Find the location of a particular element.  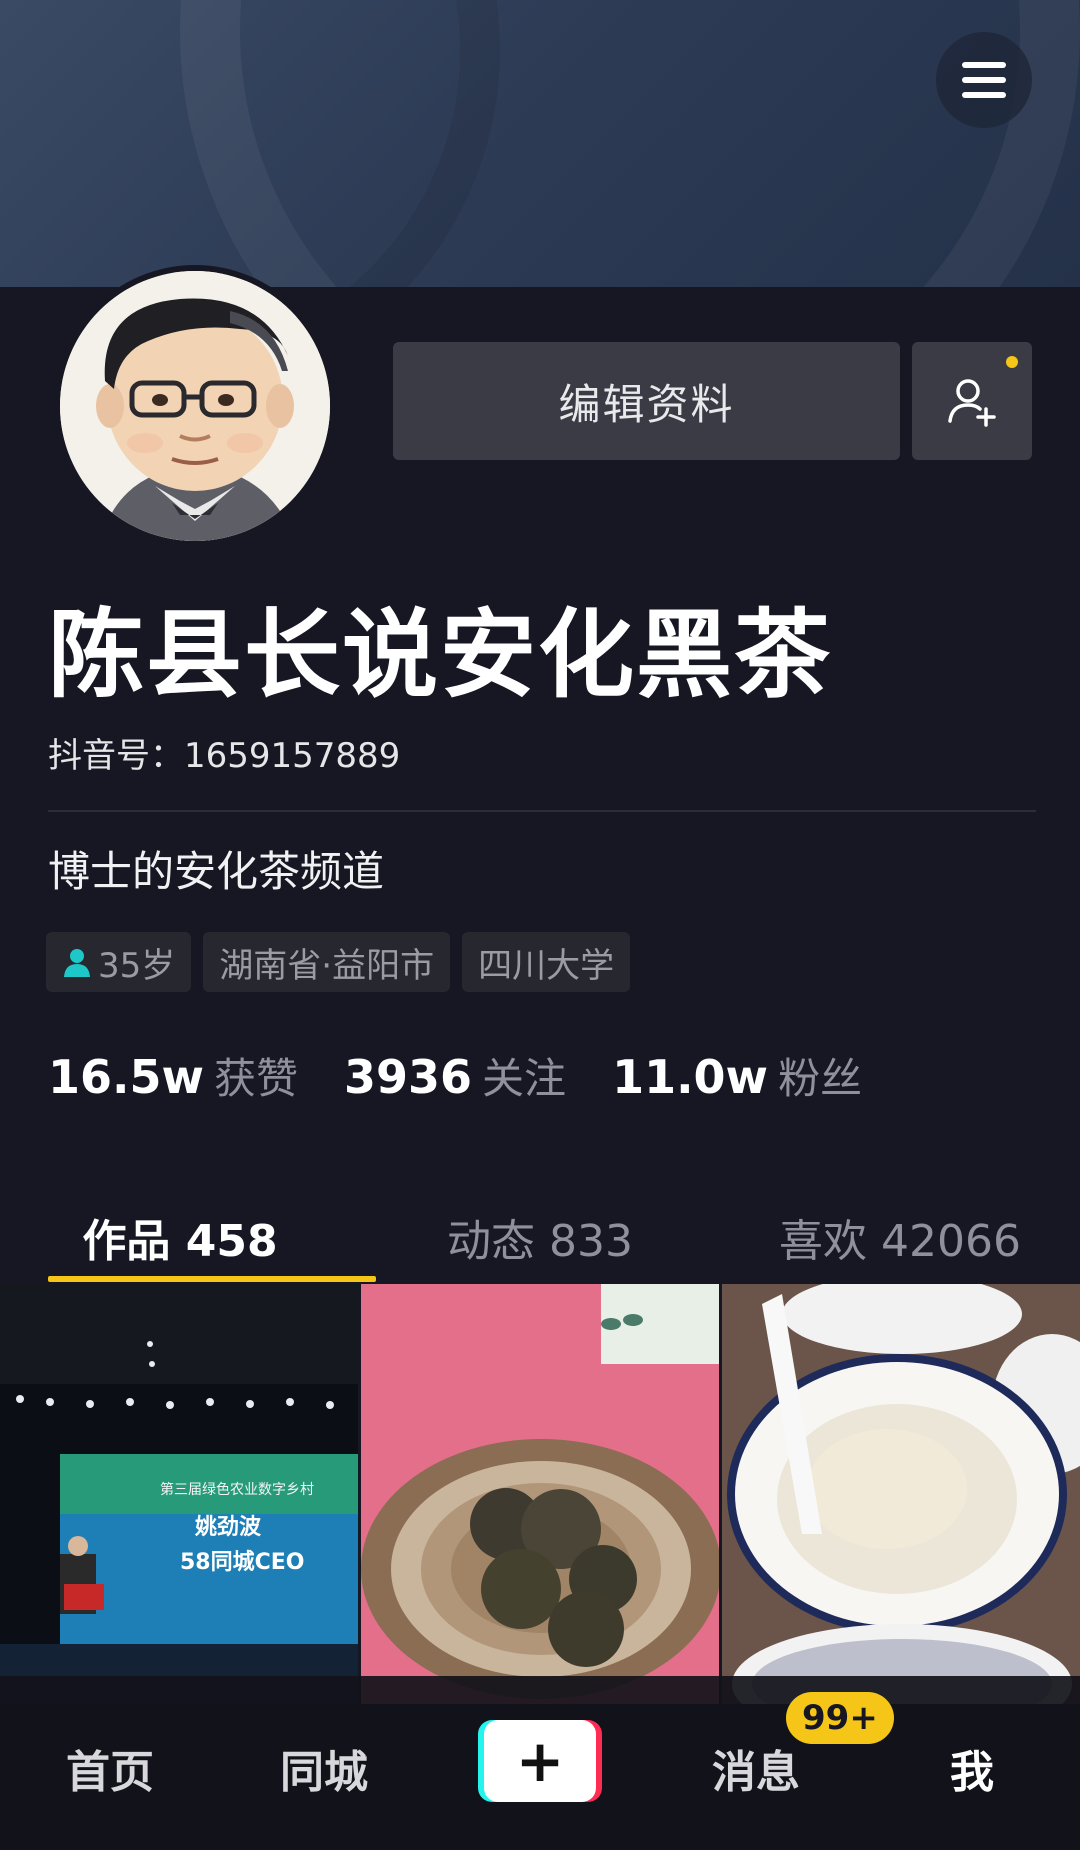

stat-followers: 11.0w 粉丝 is located at coordinates (737, 1075).